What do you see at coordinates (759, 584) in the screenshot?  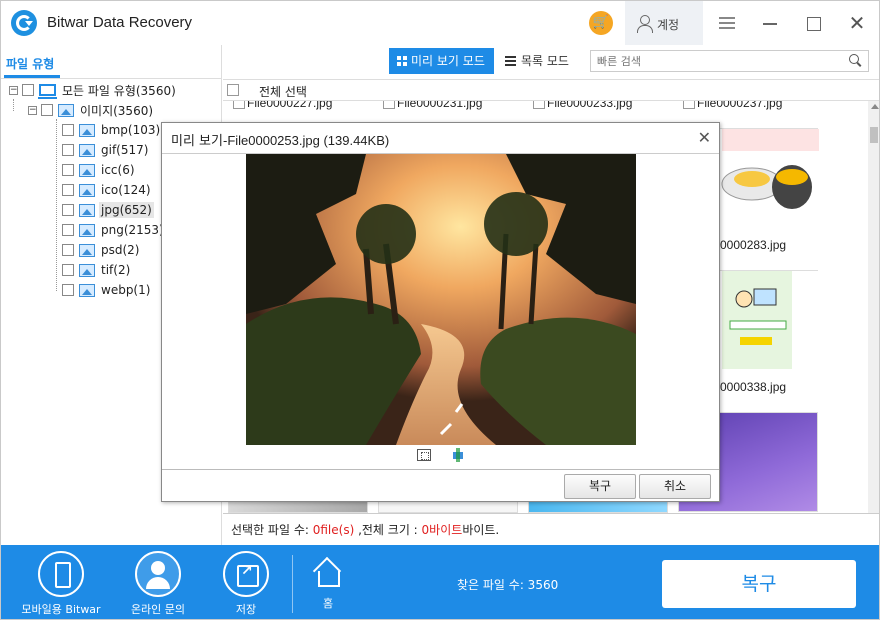 I see `recover-button: 복구` at bounding box center [759, 584].